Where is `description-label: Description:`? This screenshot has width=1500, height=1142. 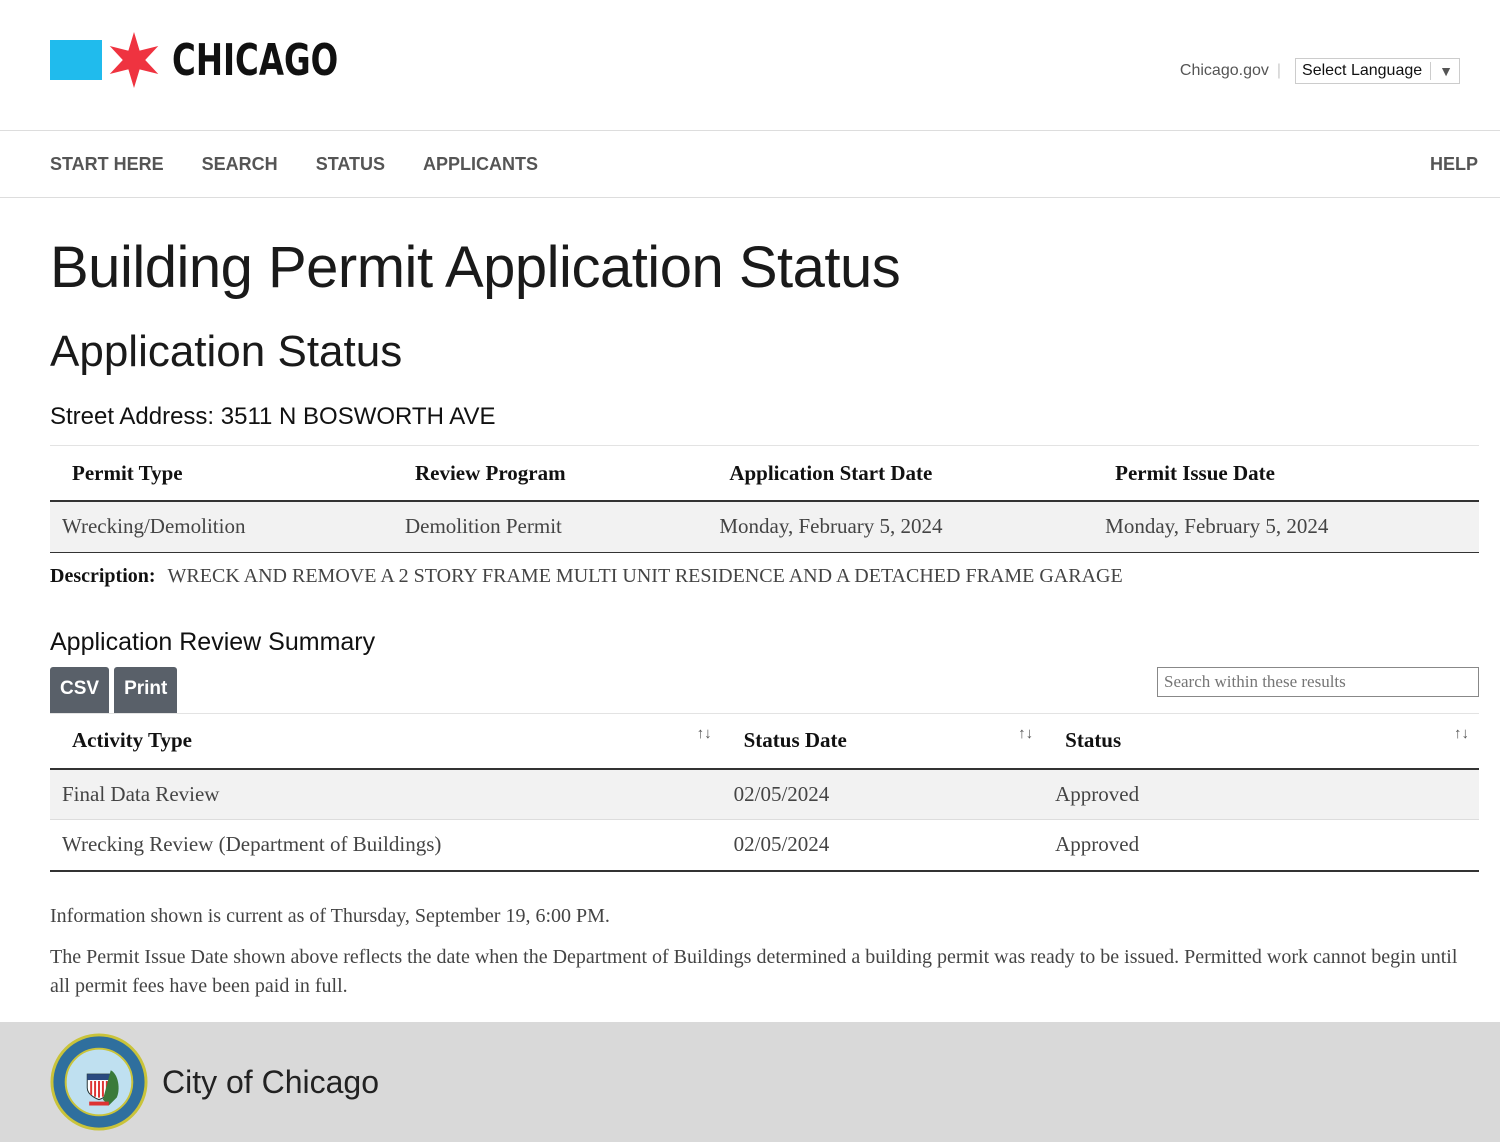 description-label: Description: is located at coordinates (103, 575).